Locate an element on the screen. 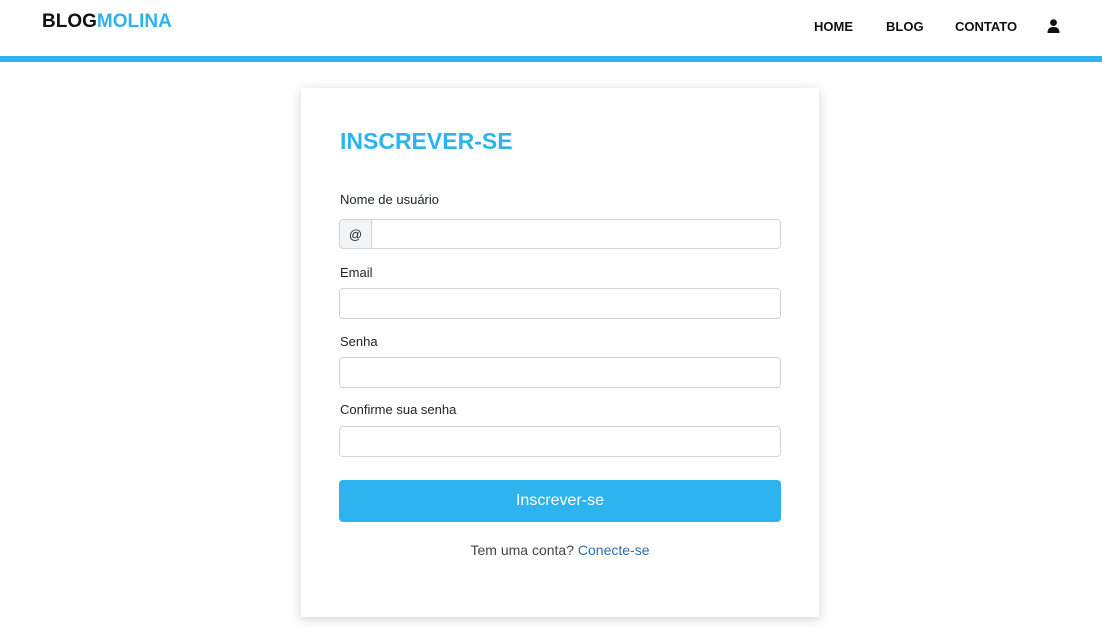 Image resolution: width=1102 pixels, height=629 pixels. navbar-accent-bar is located at coordinates (551, 59).